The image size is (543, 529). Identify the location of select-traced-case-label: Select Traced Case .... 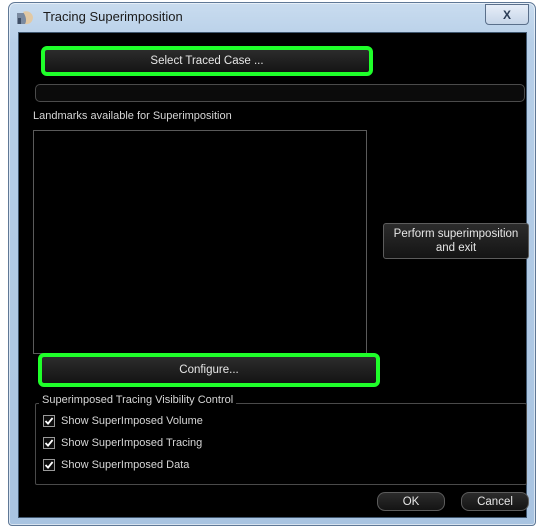
(207, 61).